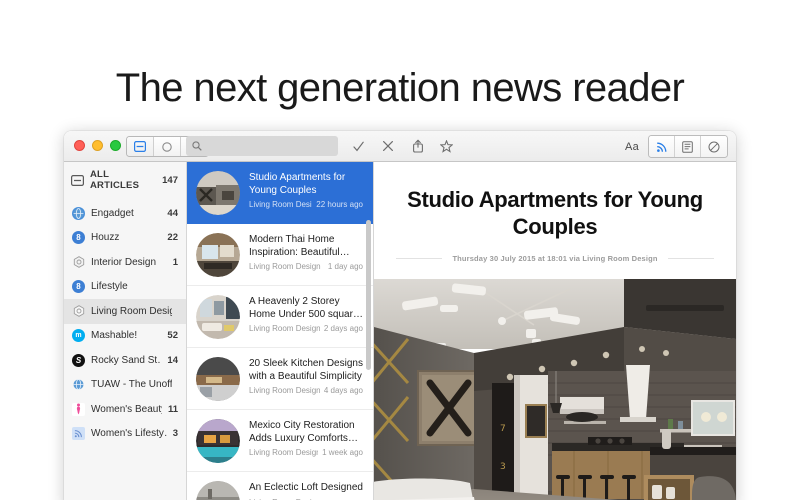  I want to click on reader-view-button, so click(688, 146).